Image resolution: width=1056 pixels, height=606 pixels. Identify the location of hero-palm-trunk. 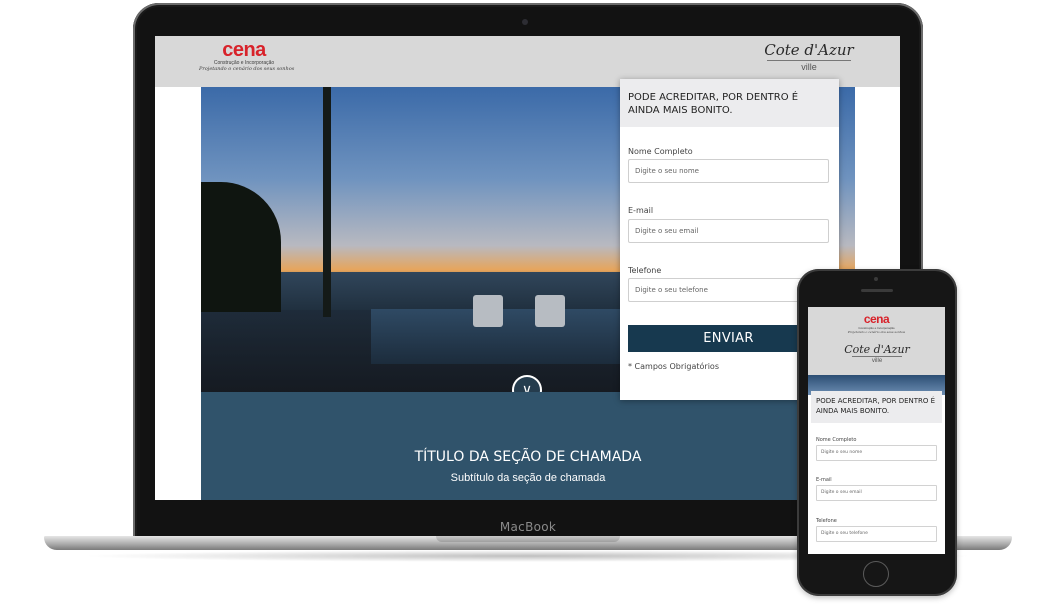
(327, 202).